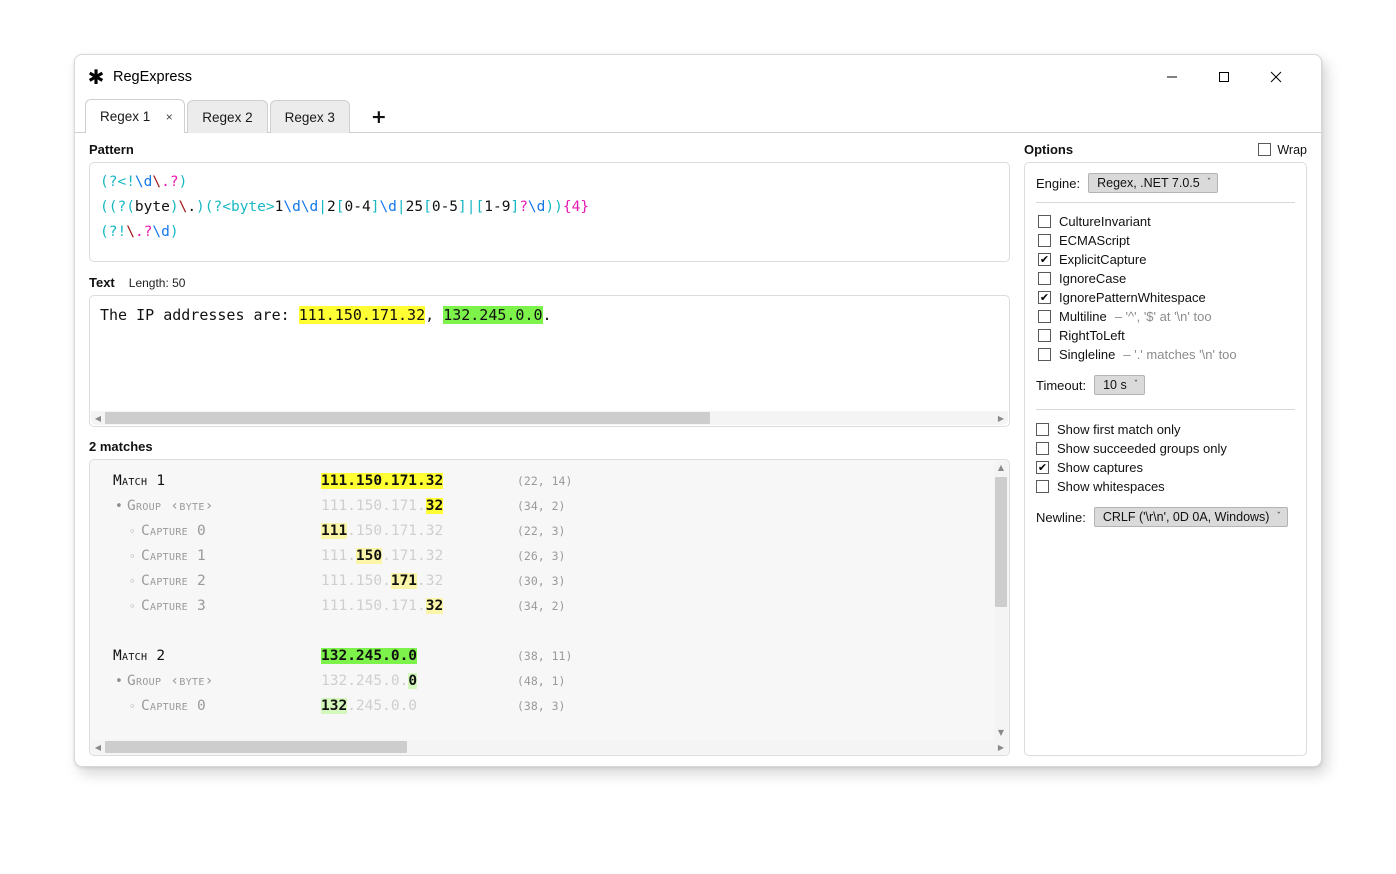 The width and height of the screenshot is (1396, 874). Describe the element at coordinates (211, 581) in the screenshot. I see `match-row-label: ◦ Capture 2` at that location.